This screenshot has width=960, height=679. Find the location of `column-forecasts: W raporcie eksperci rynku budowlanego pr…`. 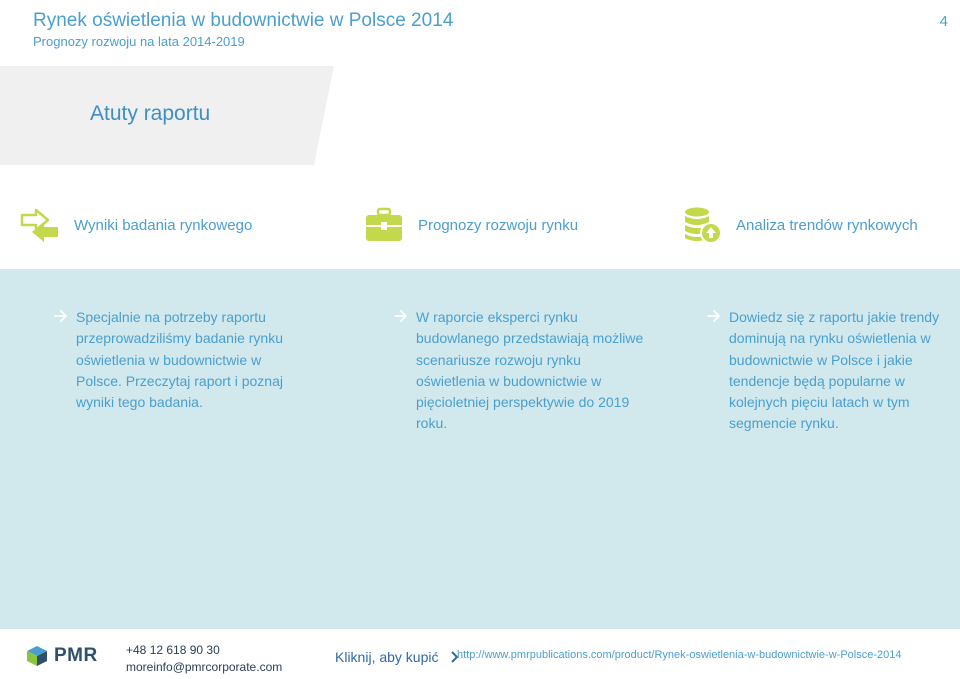

column-forecasts: W raporcie eksperci rynku budowlanego pr… is located at coordinates (520, 371).